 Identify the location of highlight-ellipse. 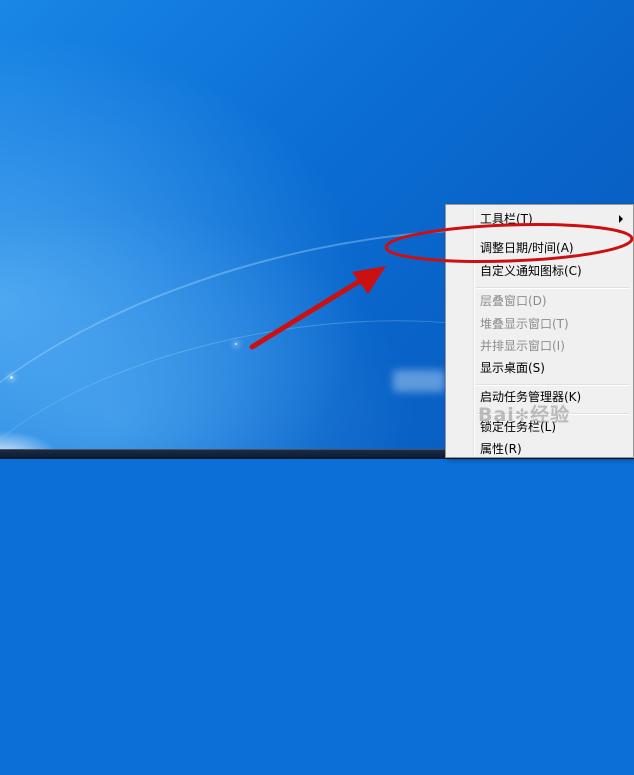
(509, 243).